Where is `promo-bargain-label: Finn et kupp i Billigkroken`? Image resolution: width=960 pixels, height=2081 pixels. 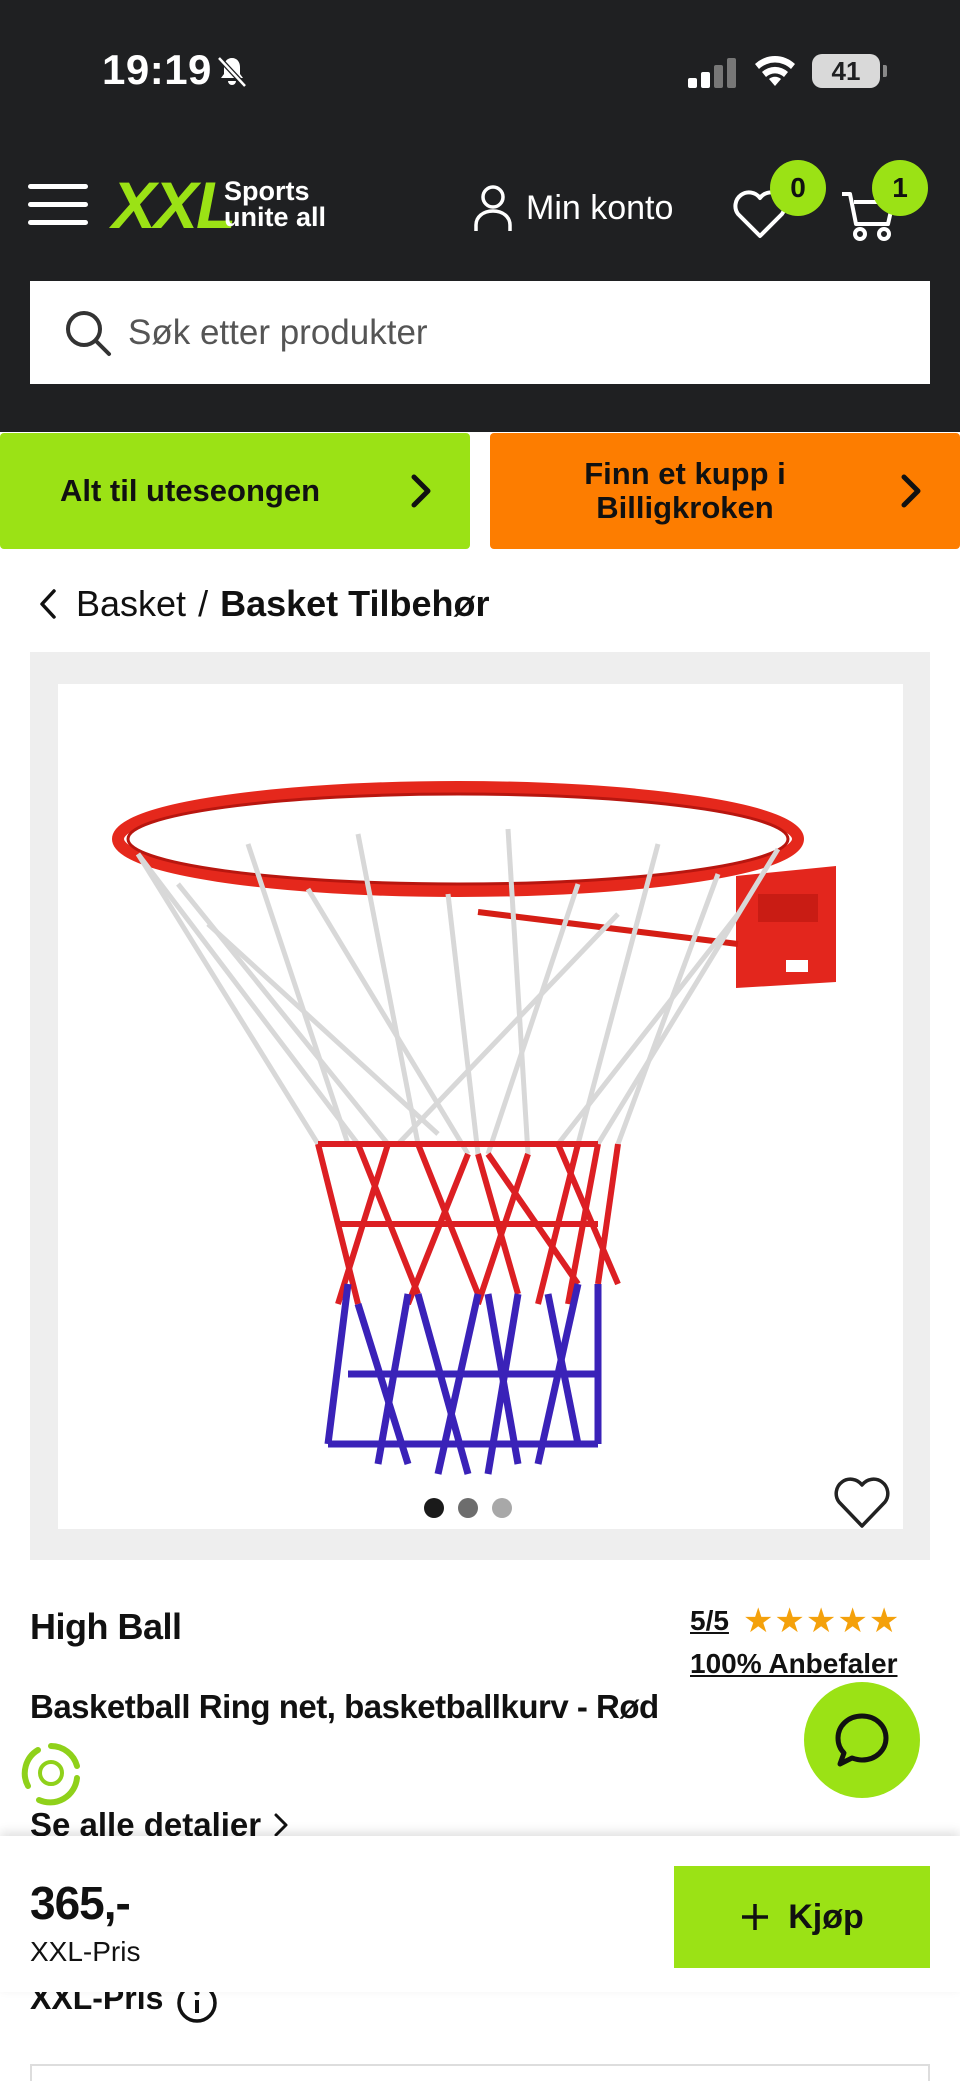
promo-bargain-label: Finn et kupp i Billigkroken is located at coordinates (685, 490).